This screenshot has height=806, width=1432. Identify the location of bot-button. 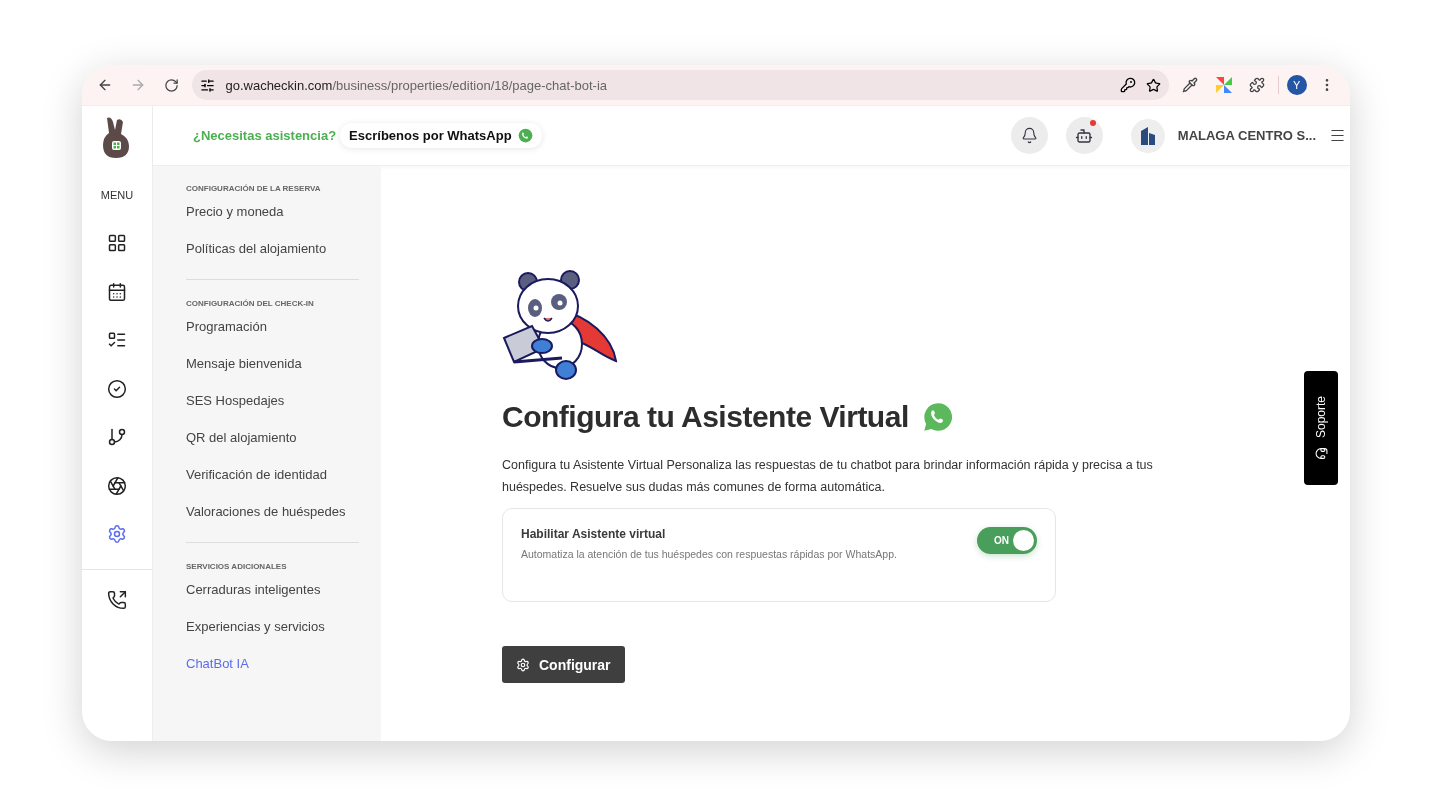
(1084, 135).